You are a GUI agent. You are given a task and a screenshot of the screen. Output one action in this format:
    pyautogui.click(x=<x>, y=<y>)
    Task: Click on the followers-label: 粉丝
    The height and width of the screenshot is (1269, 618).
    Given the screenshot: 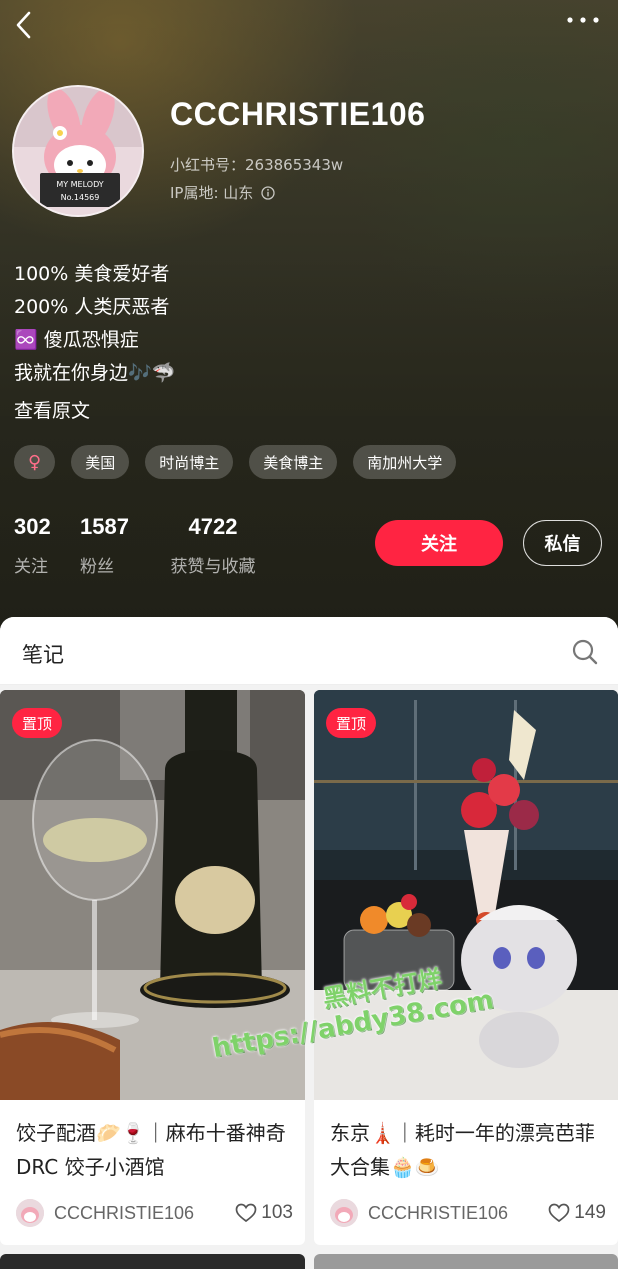 What is the action you would take?
    pyautogui.click(x=97, y=567)
    